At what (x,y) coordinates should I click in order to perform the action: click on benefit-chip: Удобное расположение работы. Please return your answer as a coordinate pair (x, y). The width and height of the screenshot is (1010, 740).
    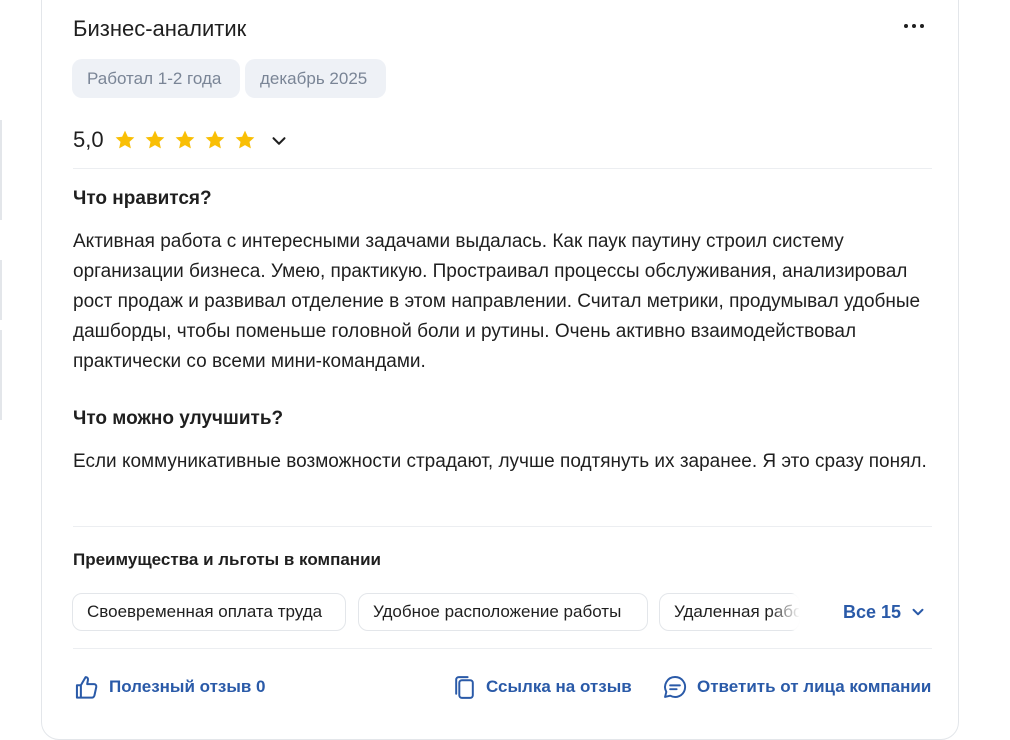
    Looking at the image, I should click on (503, 612).